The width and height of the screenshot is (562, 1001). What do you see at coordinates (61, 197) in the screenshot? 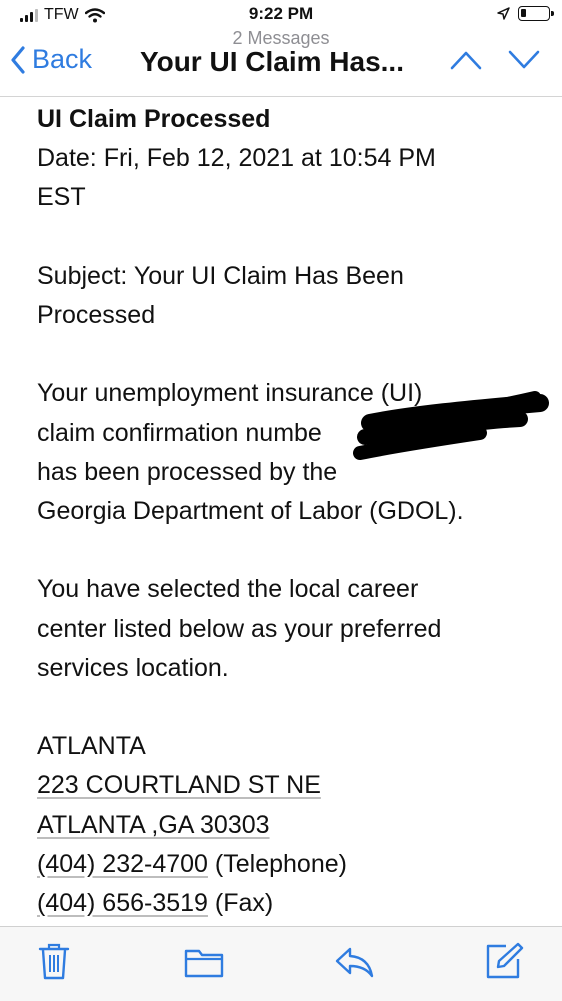
I see `email-date-tz: EST` at bounding box center [61, 197].